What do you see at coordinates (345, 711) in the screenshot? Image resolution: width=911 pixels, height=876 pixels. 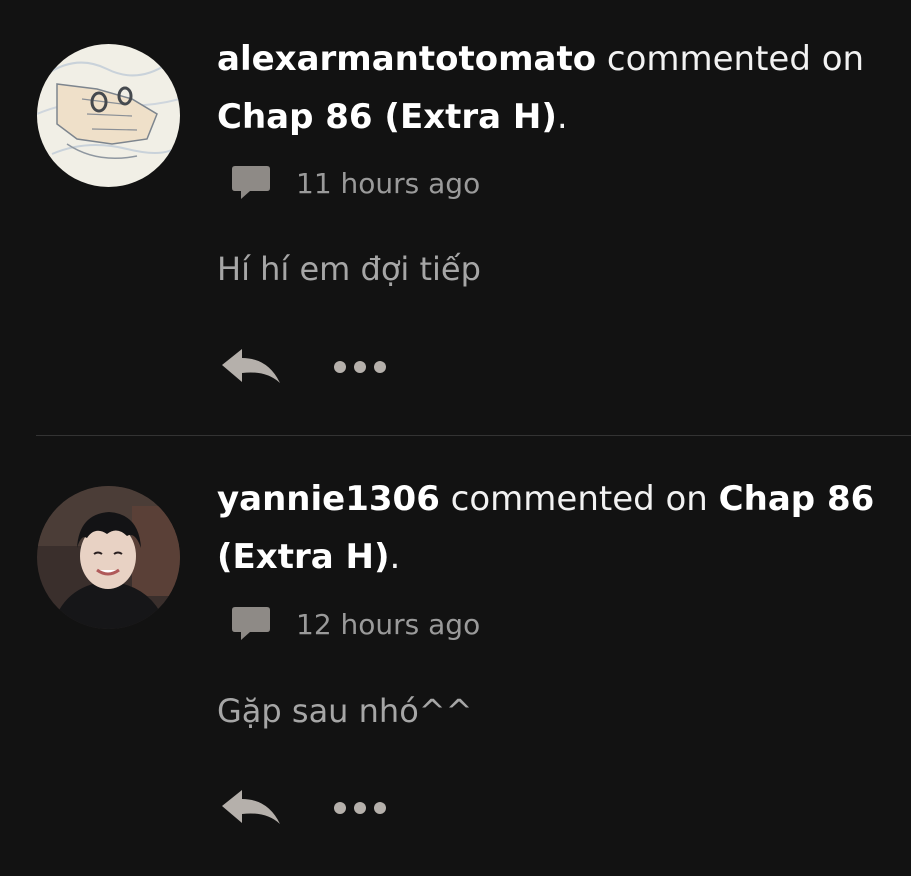 I see `comment-text: Gặp sau nhó^^` at bounding box center [345, 711].